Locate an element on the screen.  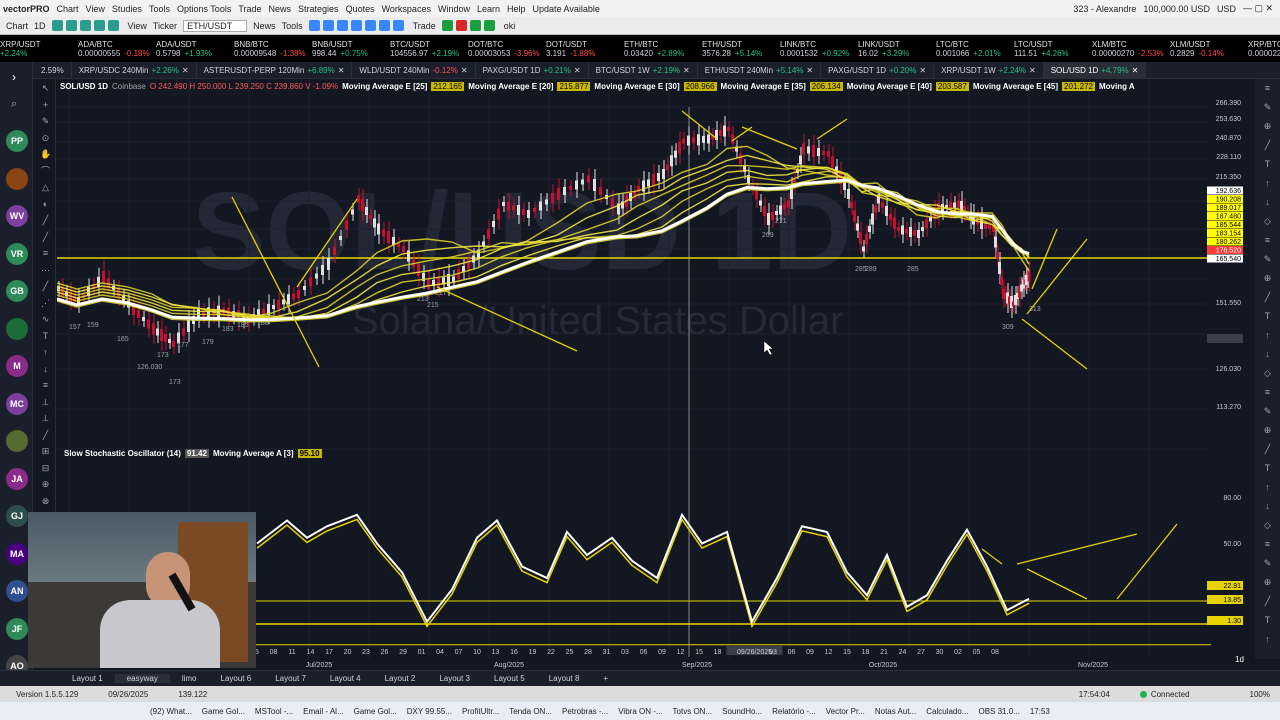
drawing-tool-icon: ✎ is located at coordinates (45, 121).